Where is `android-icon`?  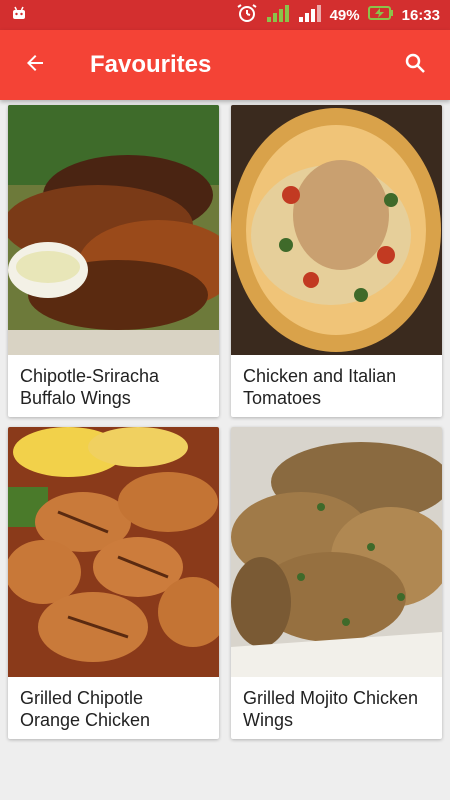
android-icon is located at coordinates (19, 15).